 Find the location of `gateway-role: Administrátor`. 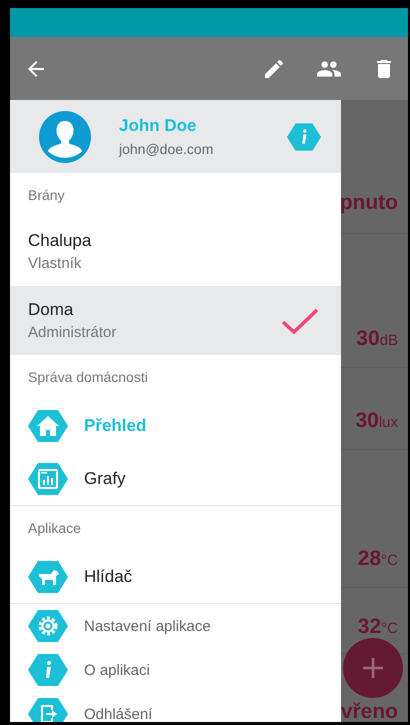

gateway-role: Administrátor is located at coordinates (73, 332).